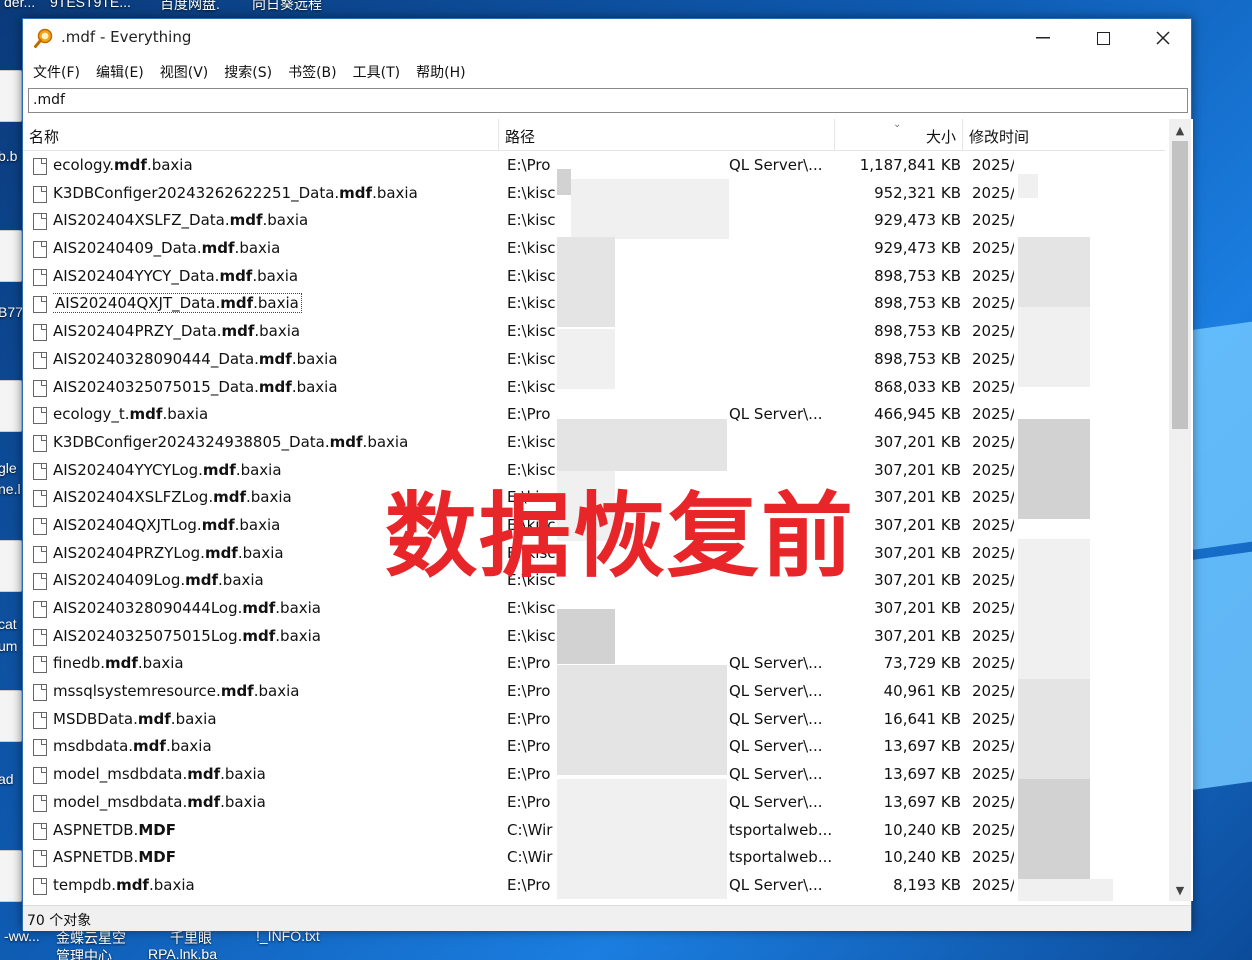  Describe the element at coordinates (138, 303) in the screenshot. I see `file-name-prefix: AIS202404QXJT_Data.` at that location.